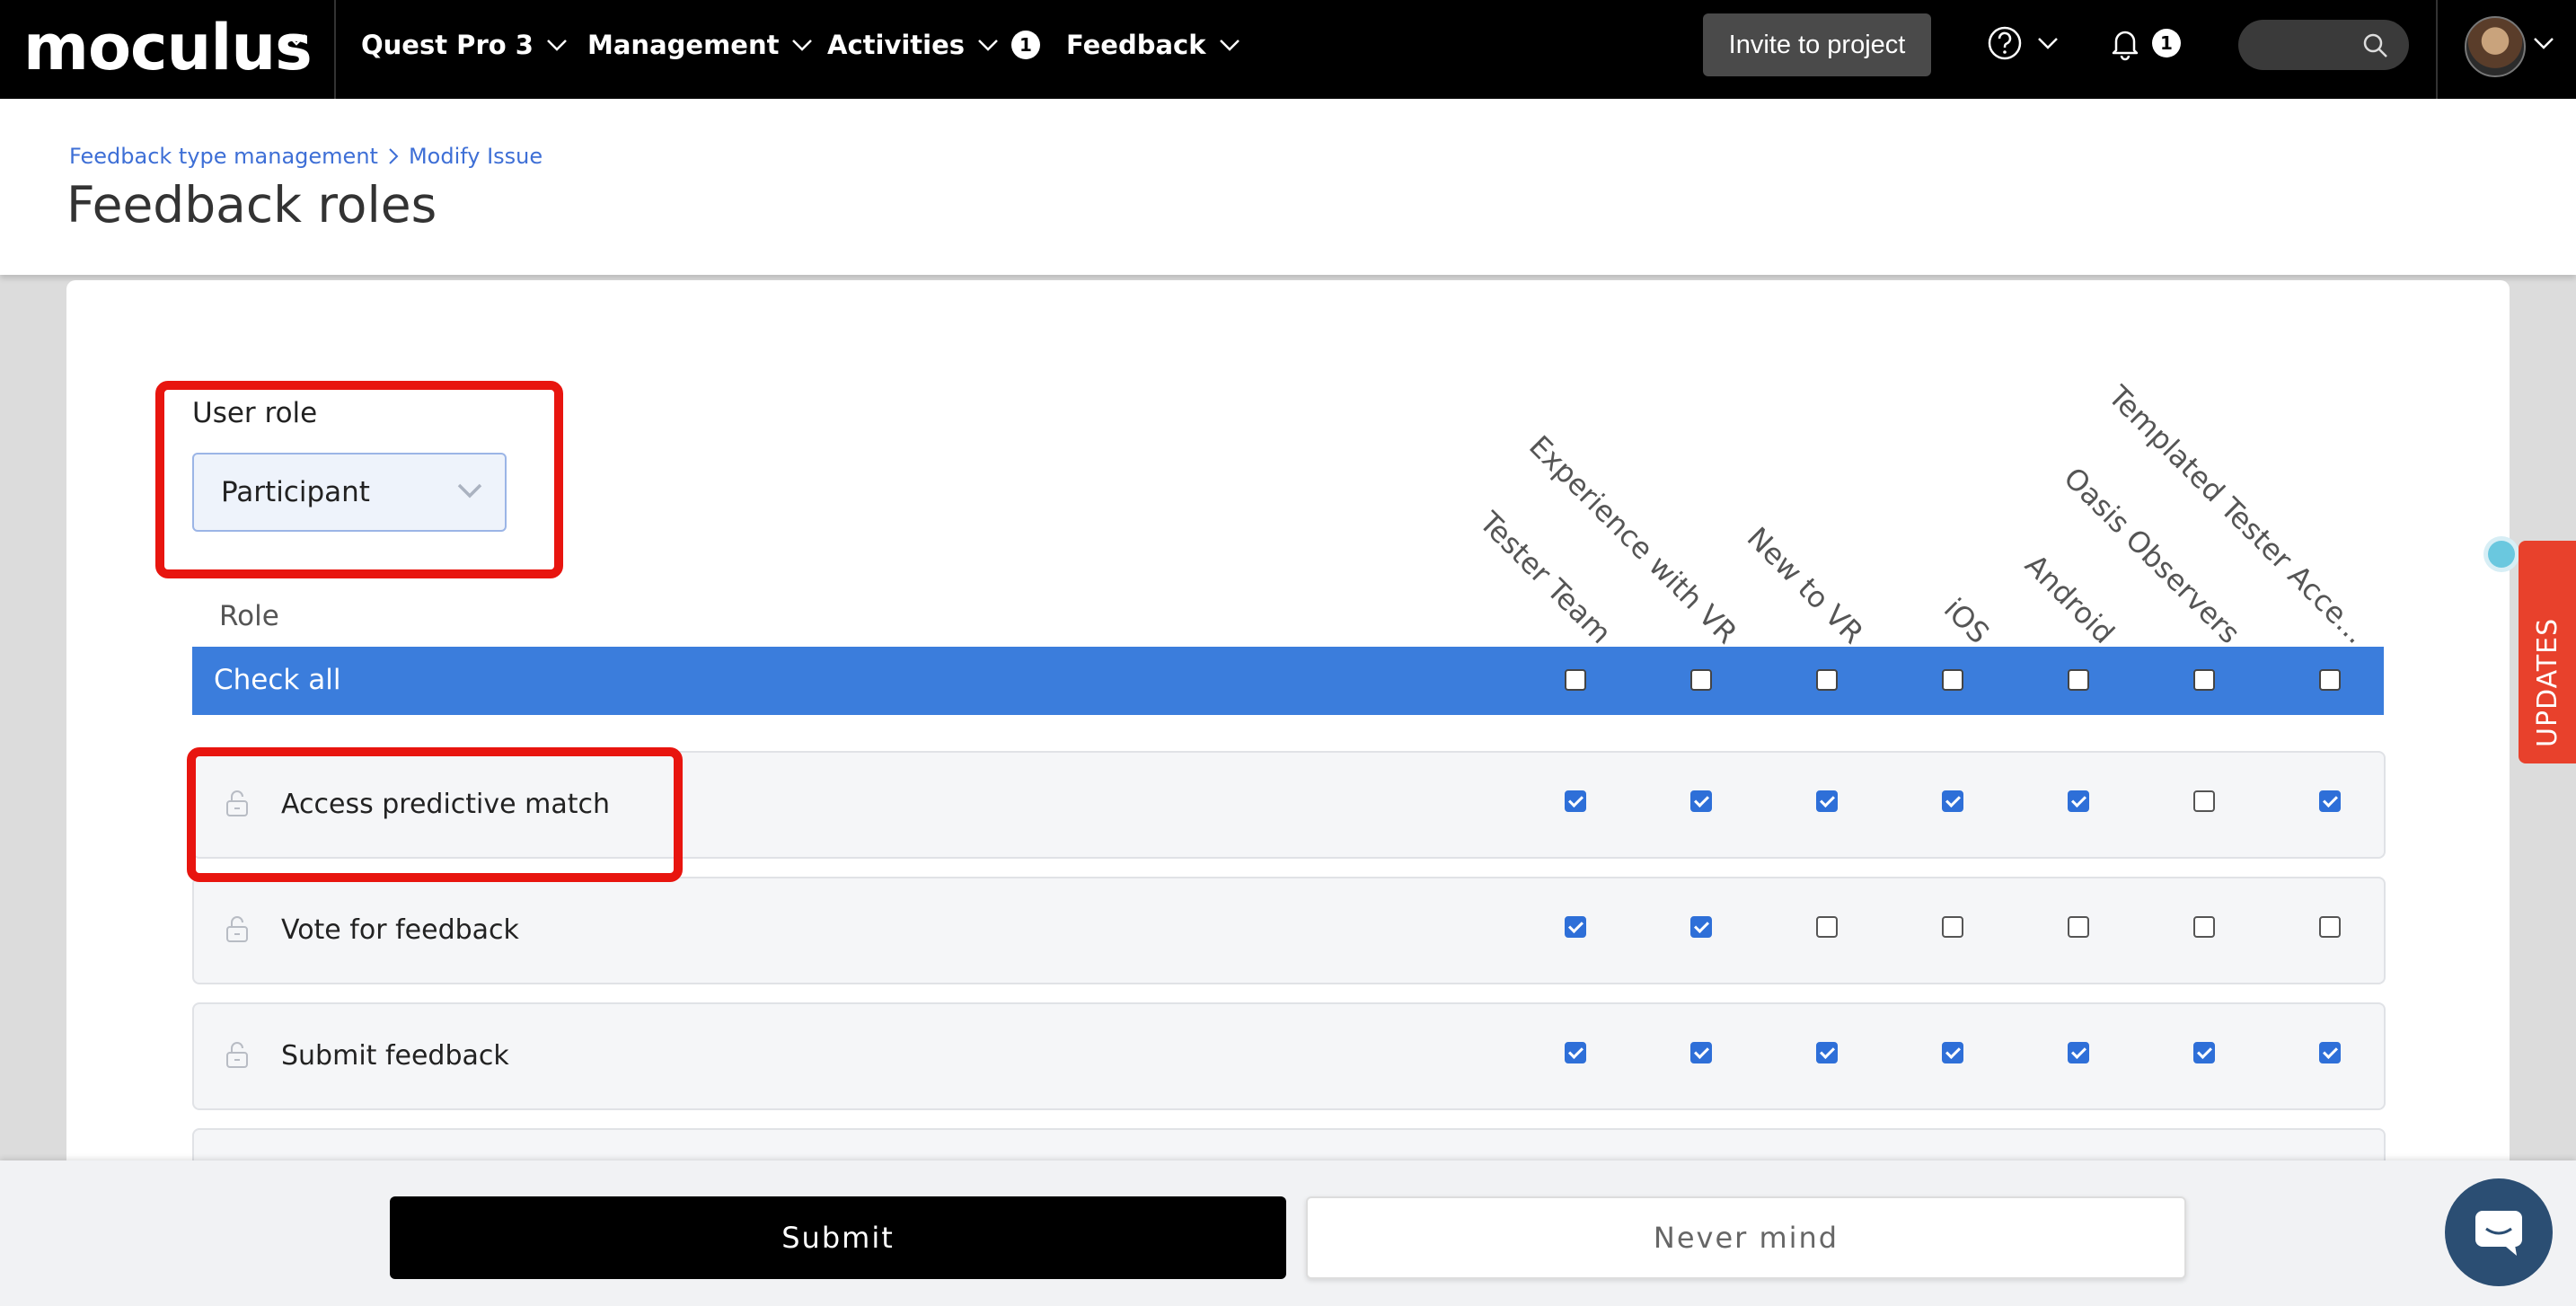 Image resolution: width=2576 pixels, height=1306 pixels. I want to click on nav-item-project: Quest Pro 3, so click(464, 45).